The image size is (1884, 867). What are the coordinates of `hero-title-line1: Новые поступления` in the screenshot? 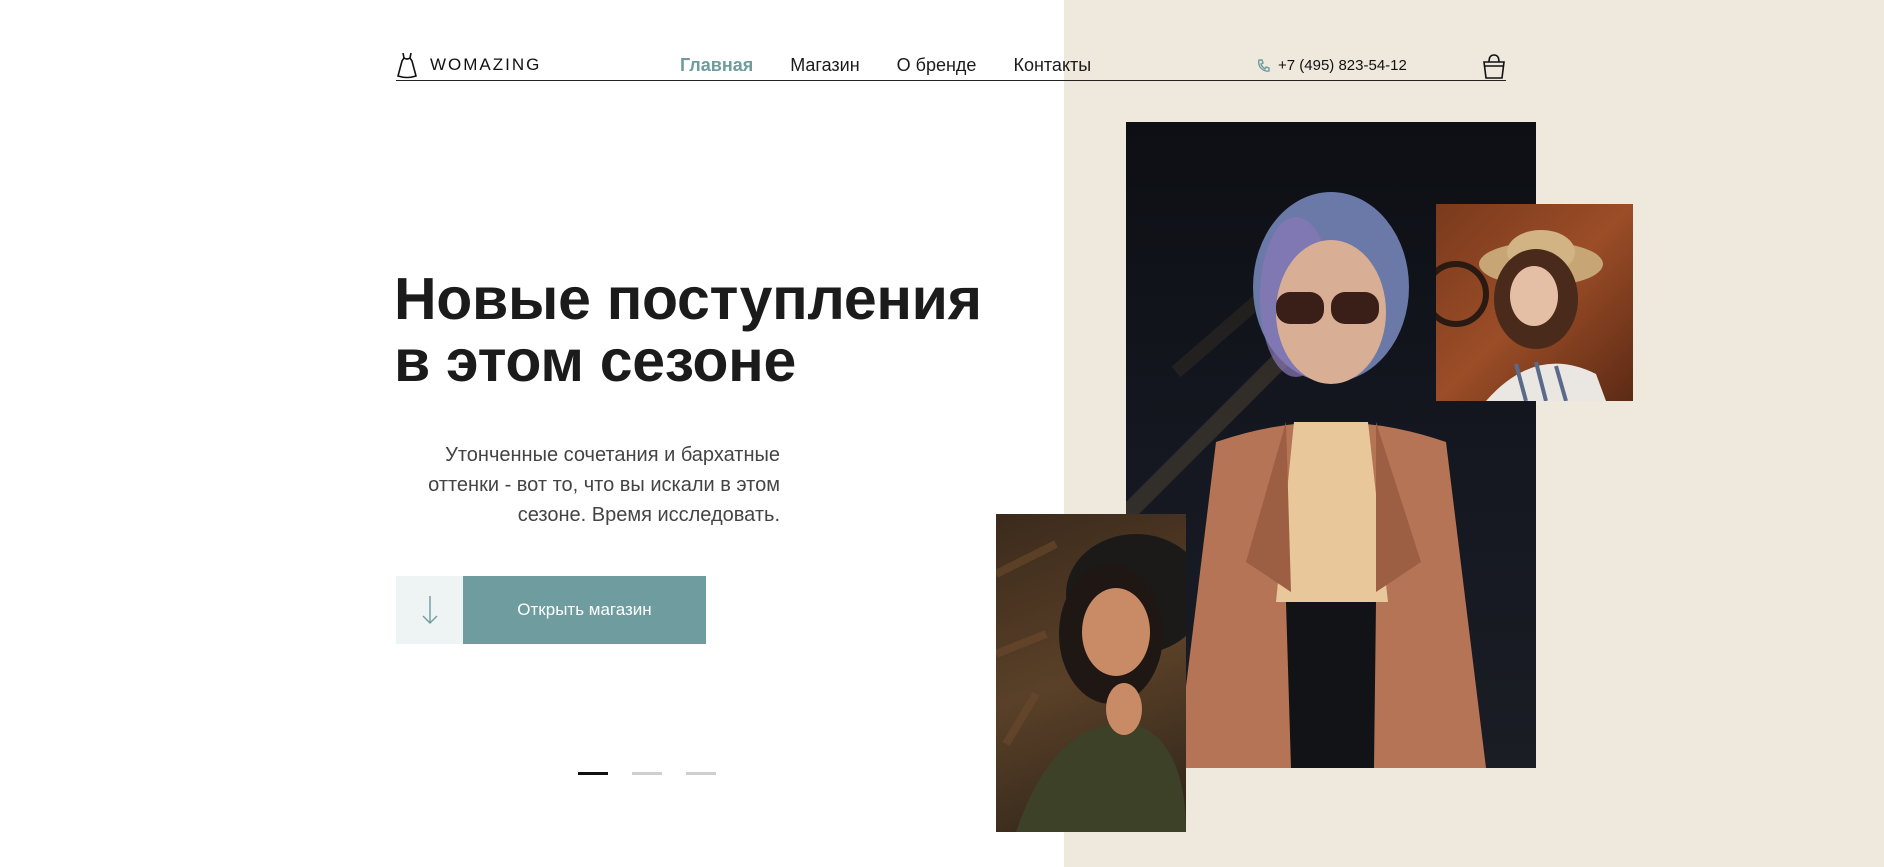 It's located at (688, 299).